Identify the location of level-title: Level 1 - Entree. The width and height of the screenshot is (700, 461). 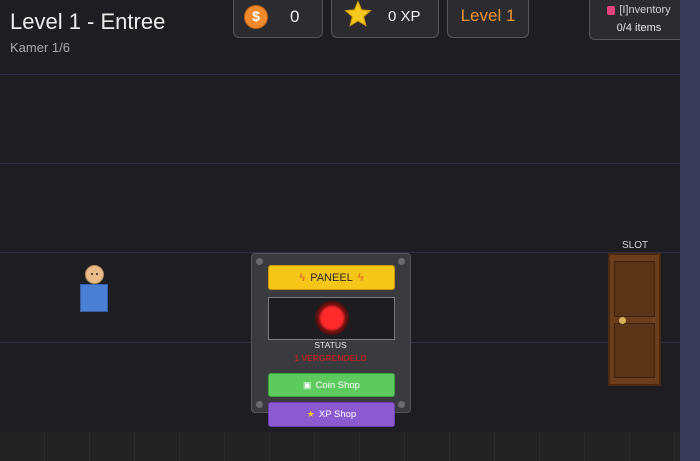
(88, 21).